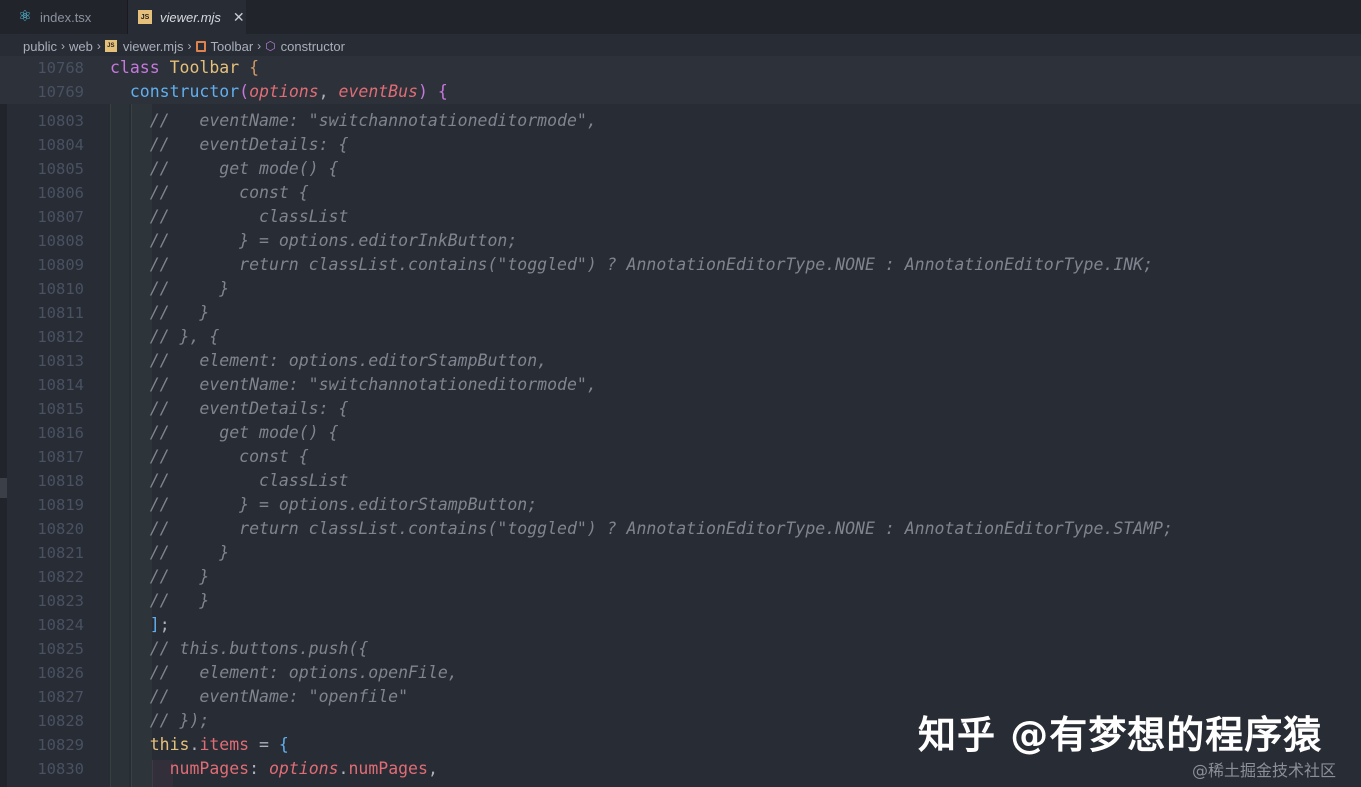 The height and width of the screenshot is (787, 1361). Describe the element at coordinates (40, 46) in the screenshot. I see `breadcrumb-item-public: public` at that location.